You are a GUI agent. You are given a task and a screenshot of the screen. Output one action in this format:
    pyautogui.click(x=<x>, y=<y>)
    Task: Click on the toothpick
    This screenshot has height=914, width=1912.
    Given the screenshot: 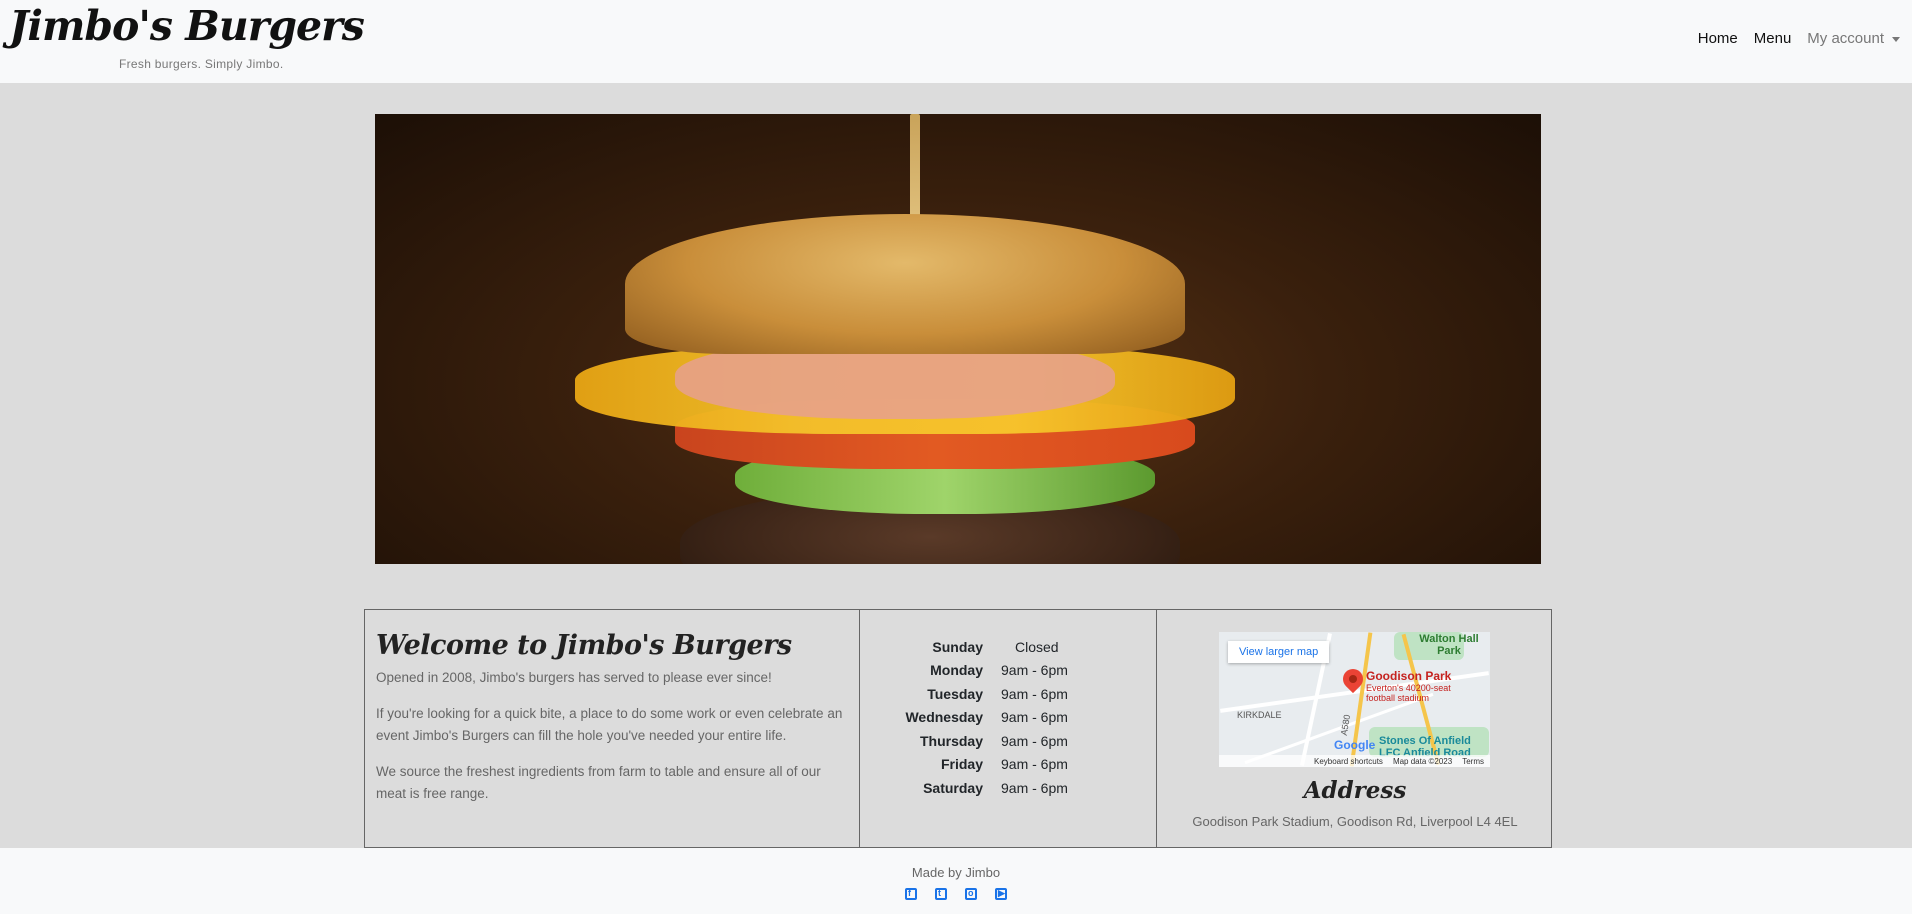 What is the action you would take?
    pyautogui.click(x=915, y=169)
    